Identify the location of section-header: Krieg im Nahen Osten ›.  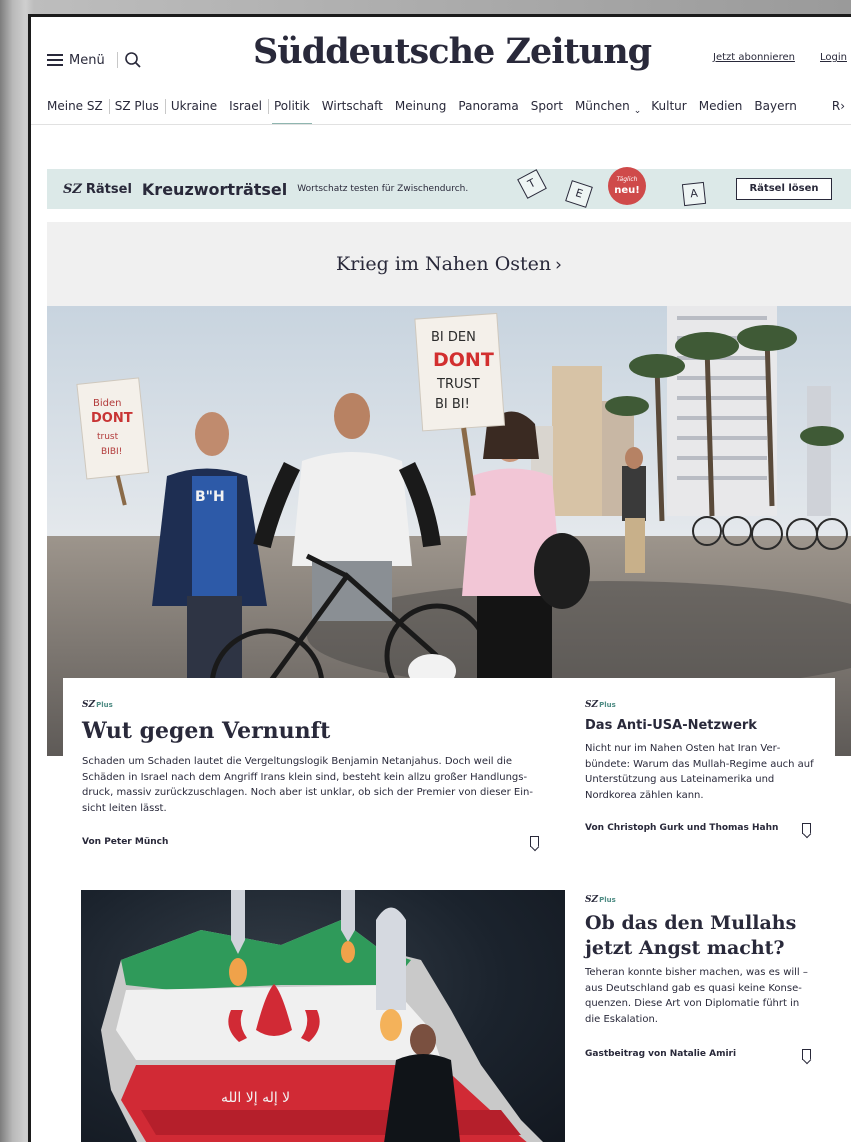
(449, 264).